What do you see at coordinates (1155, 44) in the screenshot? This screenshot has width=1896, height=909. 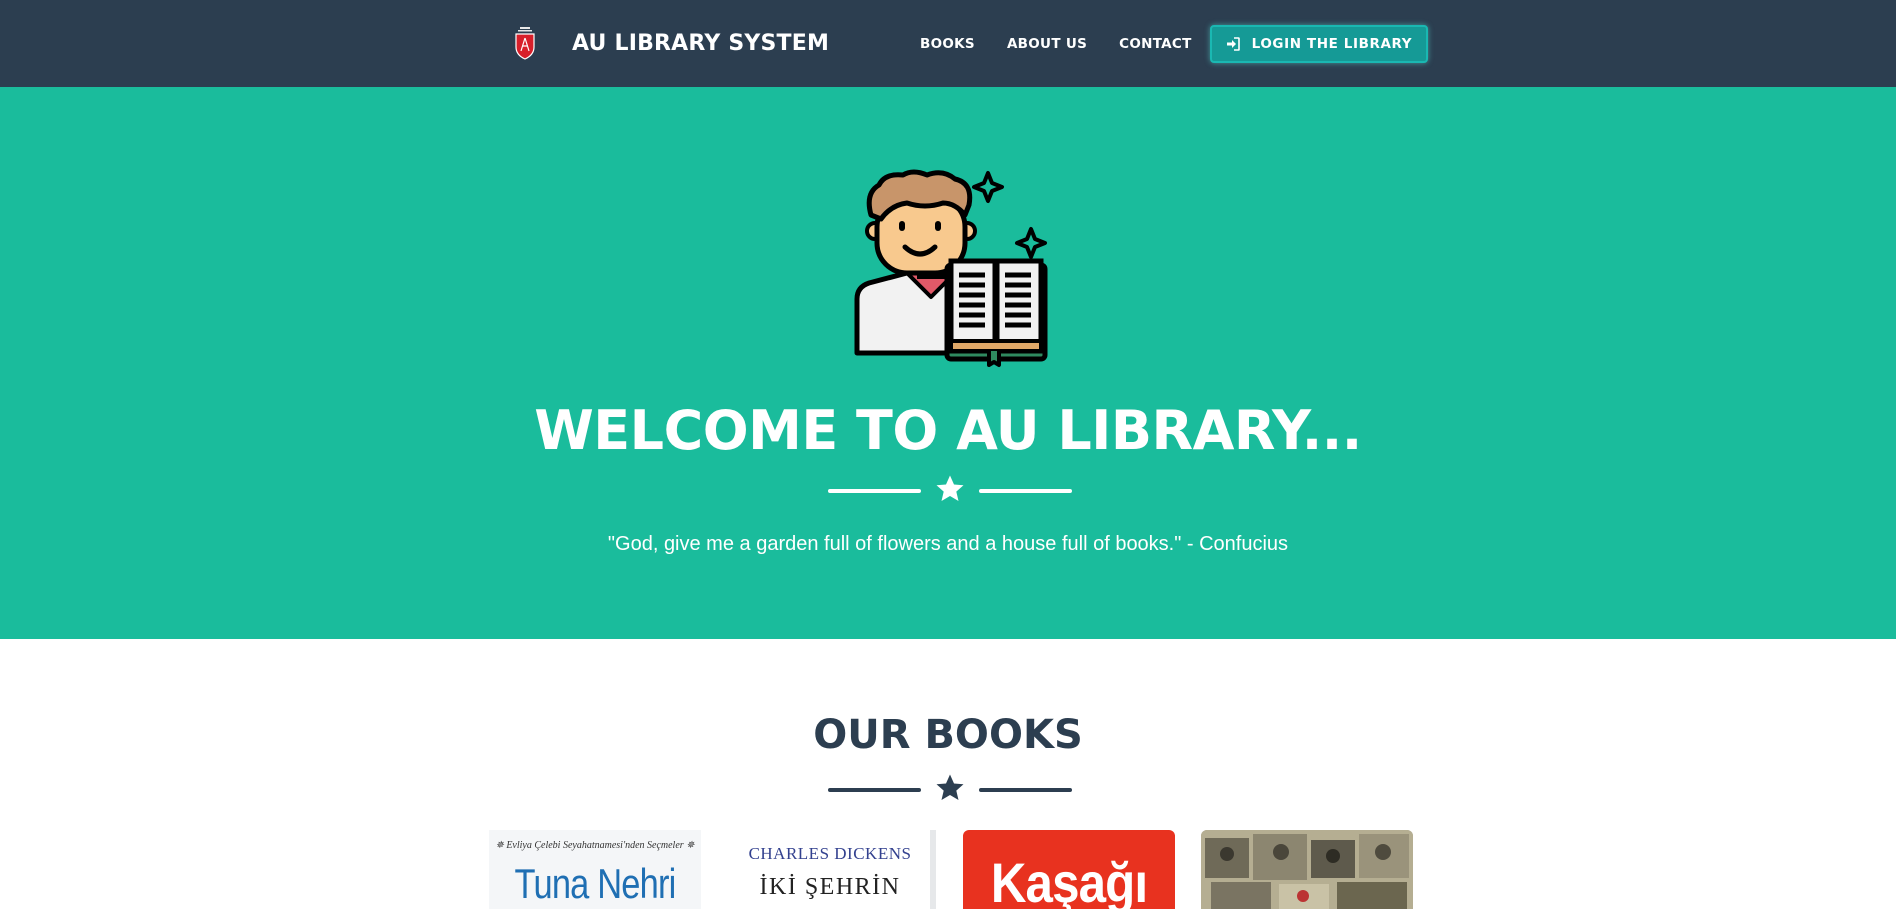 I see `nav-link-contact: CONTACT` at bounding box center [1155, 44].